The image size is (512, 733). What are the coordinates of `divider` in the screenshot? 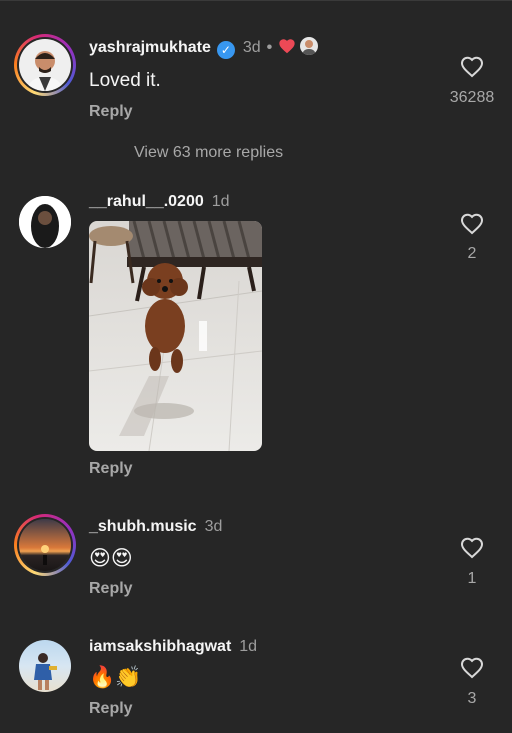 It's located at (256, 0).